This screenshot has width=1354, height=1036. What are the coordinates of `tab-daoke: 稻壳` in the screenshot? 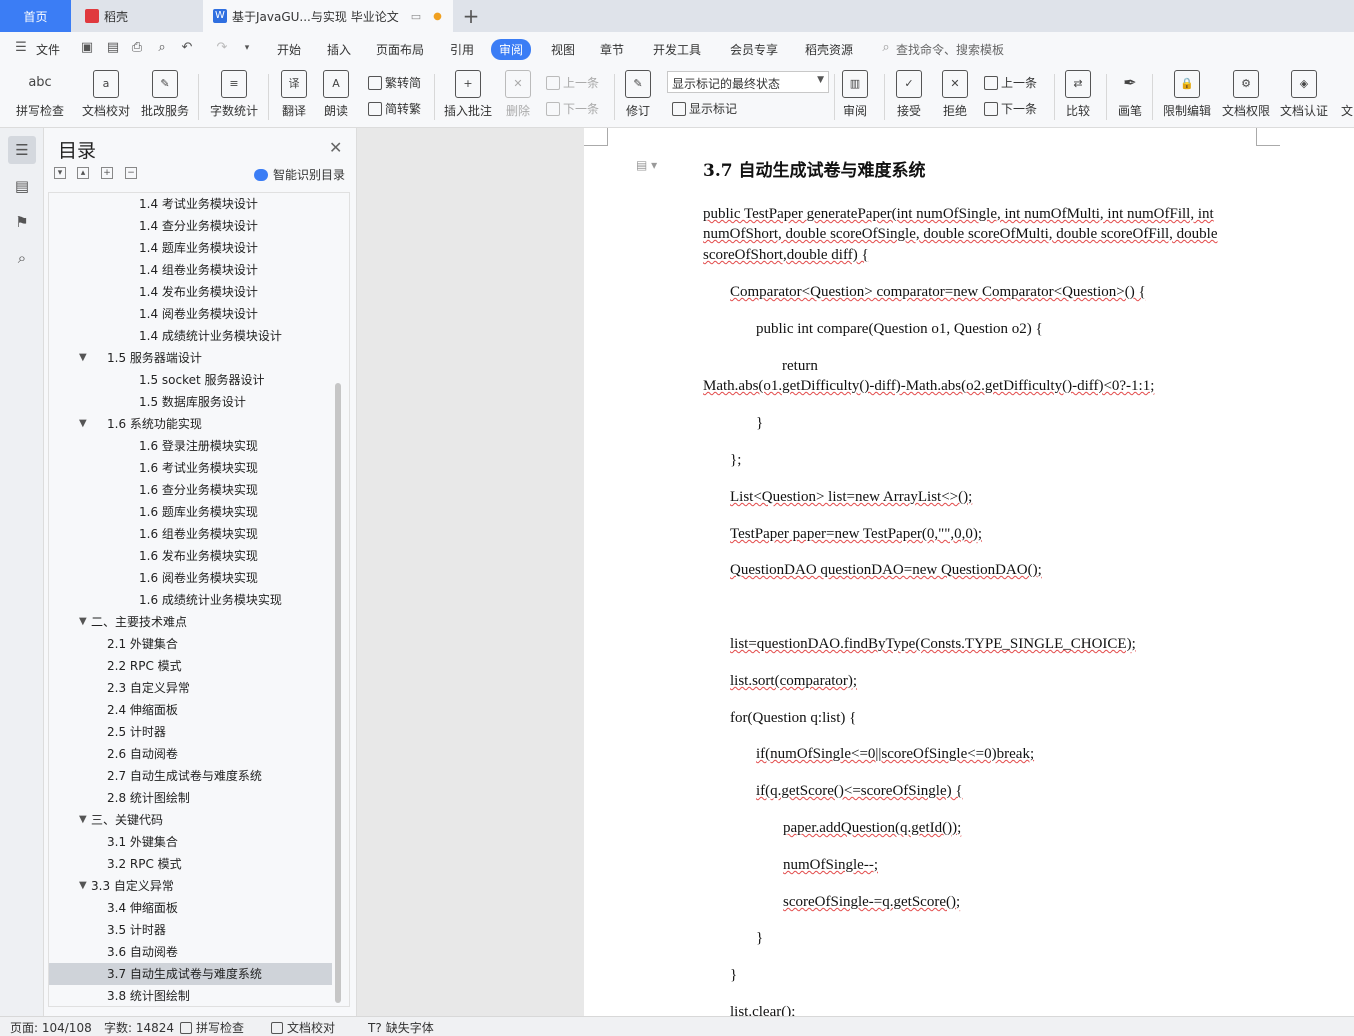 It's located at (137, 16).